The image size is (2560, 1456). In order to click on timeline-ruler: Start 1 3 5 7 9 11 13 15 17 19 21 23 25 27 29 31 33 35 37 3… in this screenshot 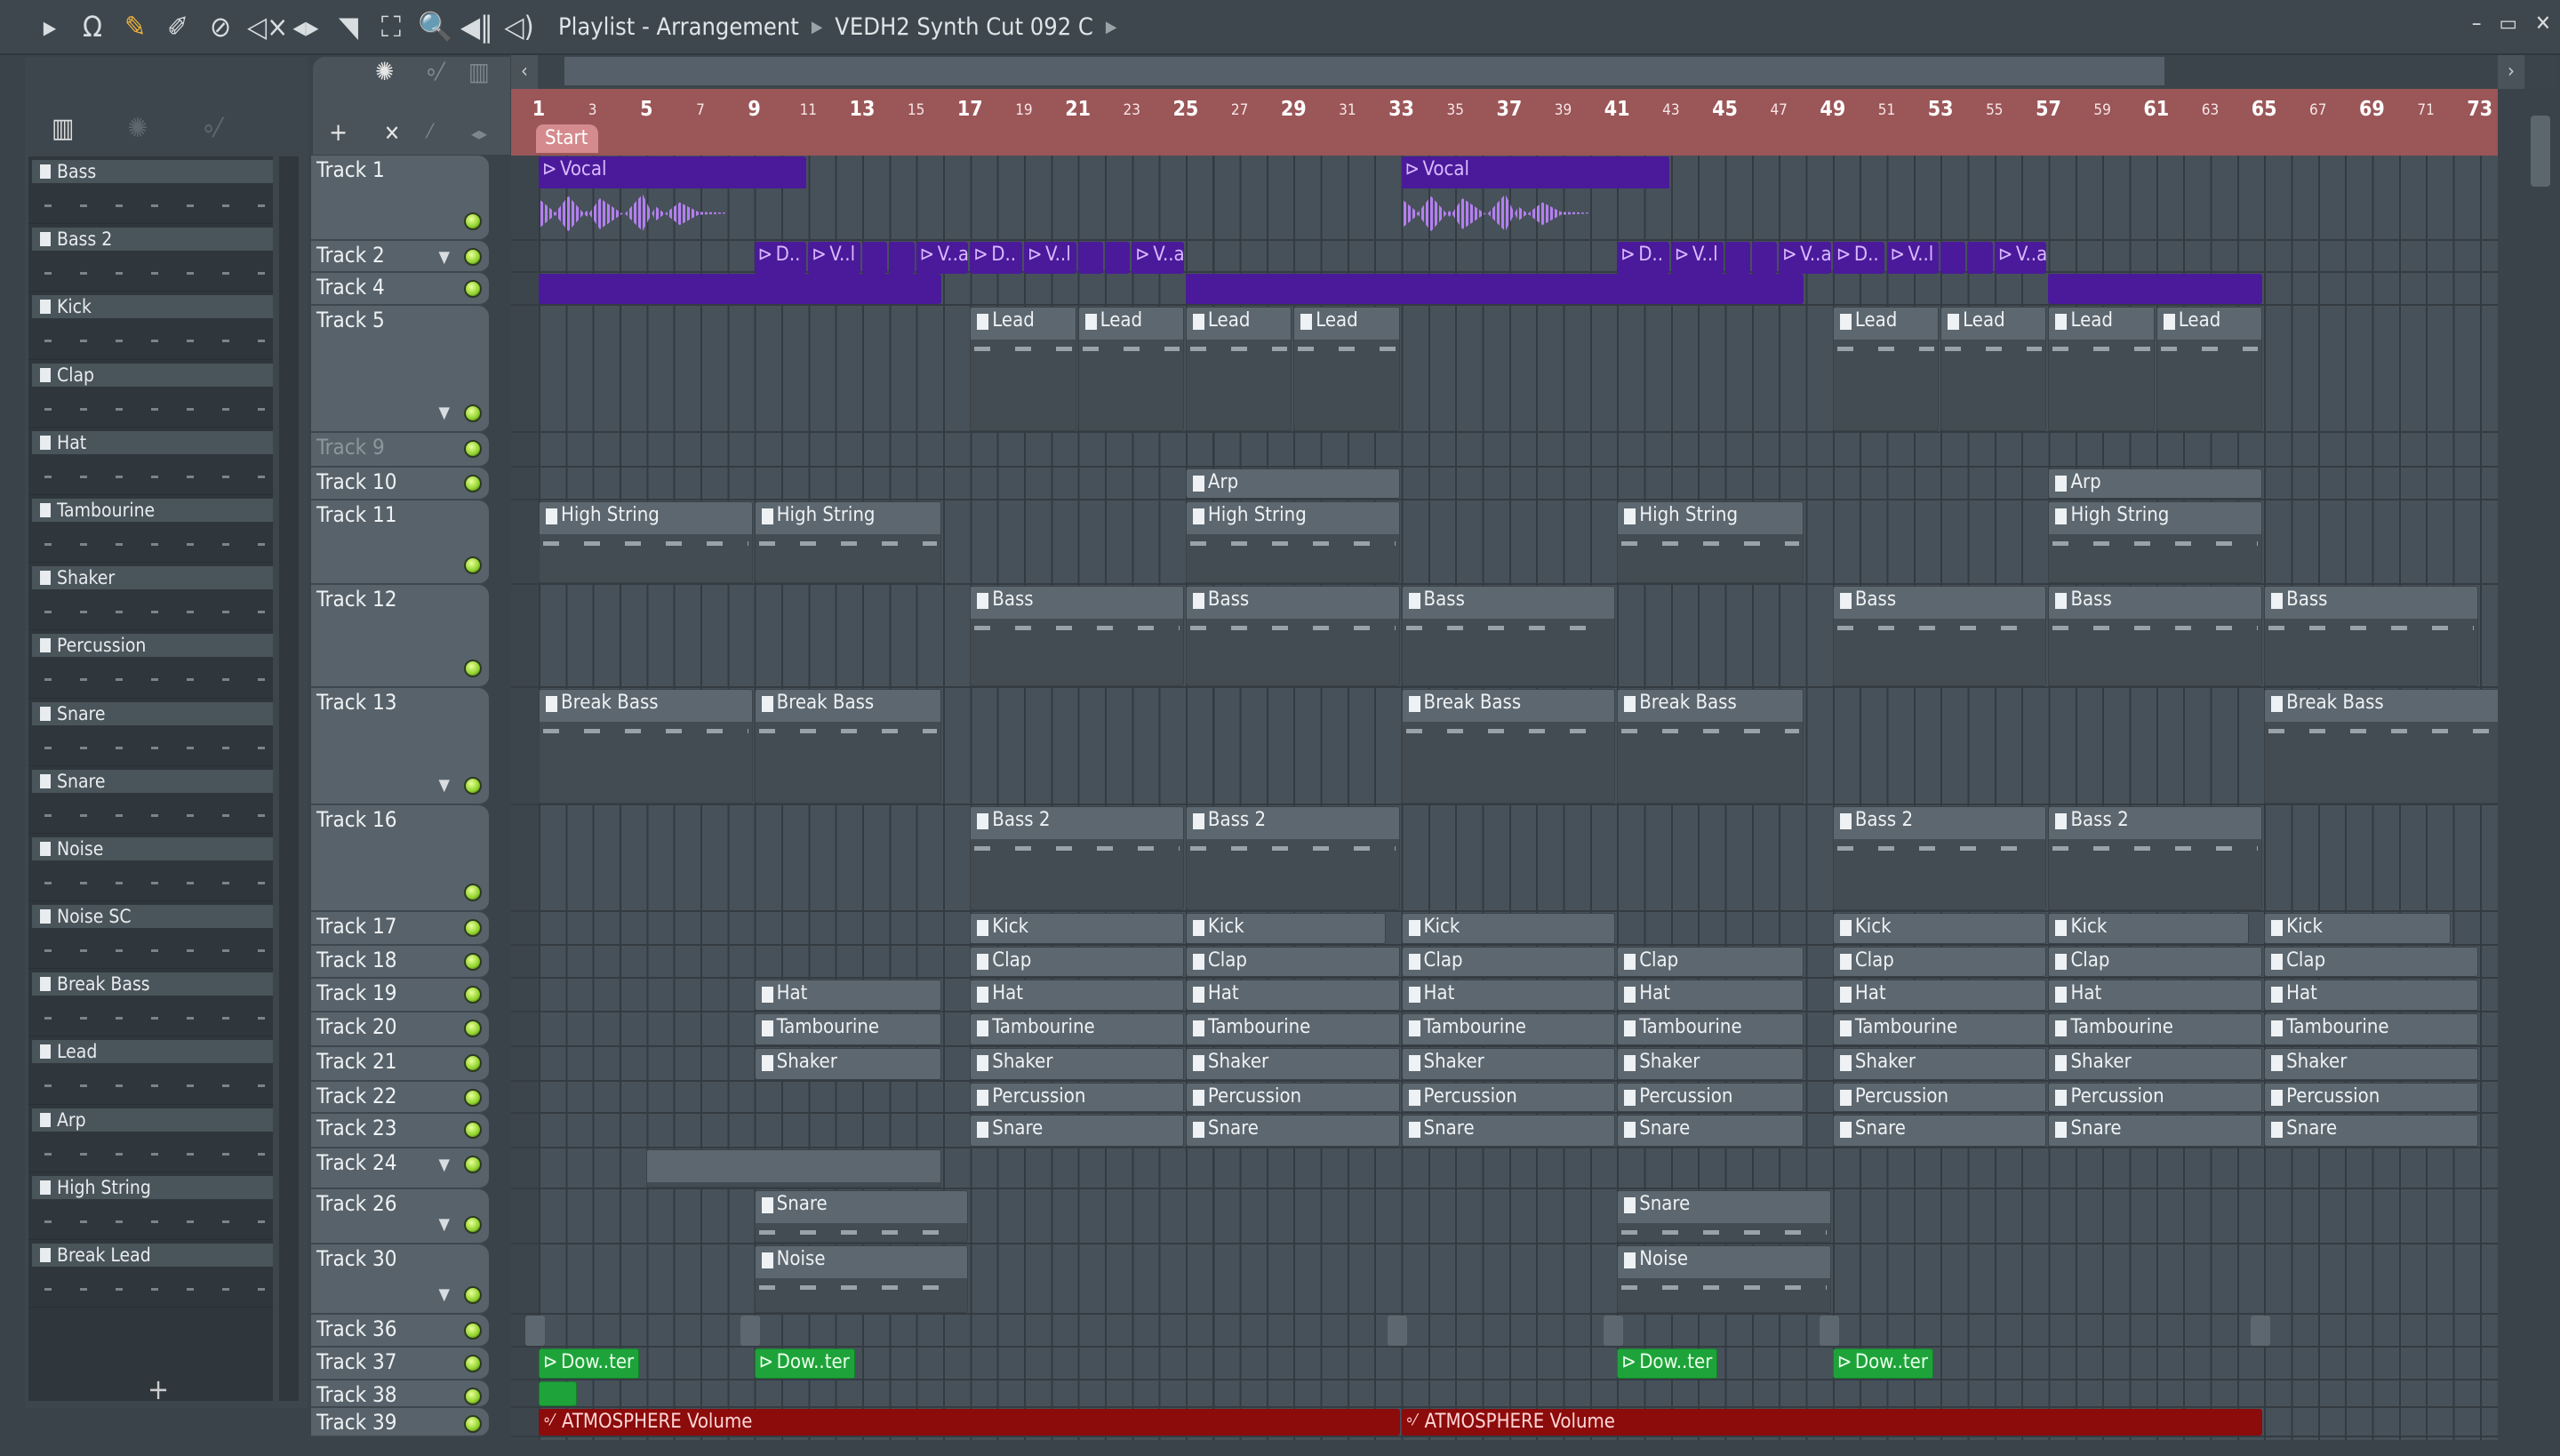, I will do `click(1504, 122)`.